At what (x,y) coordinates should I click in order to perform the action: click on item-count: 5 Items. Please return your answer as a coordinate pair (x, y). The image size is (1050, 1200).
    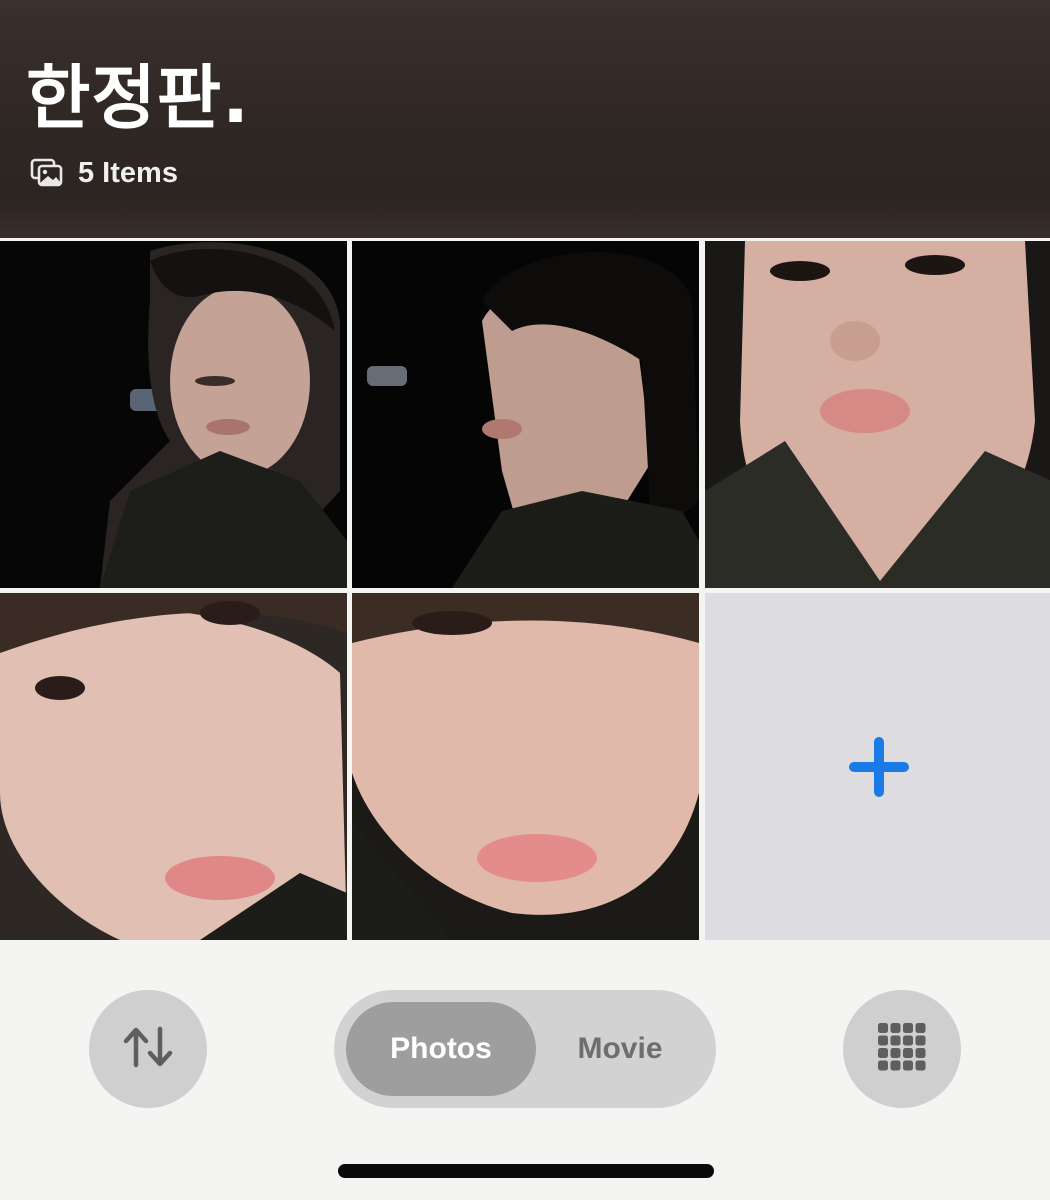
    Looking at the image, I should click on (128, 172).